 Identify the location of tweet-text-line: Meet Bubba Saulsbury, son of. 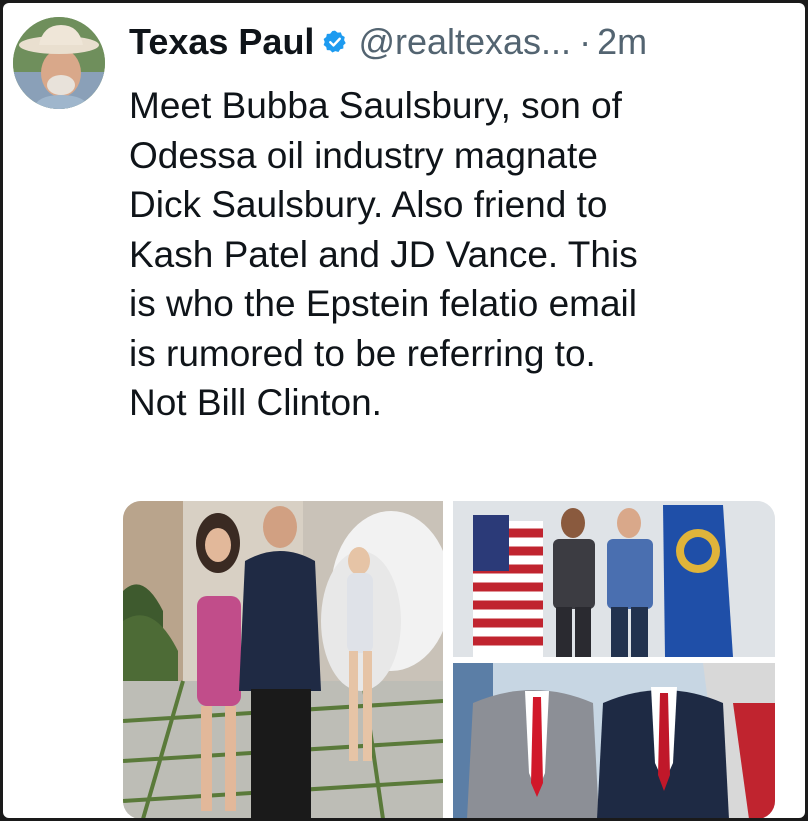
(375, 105).